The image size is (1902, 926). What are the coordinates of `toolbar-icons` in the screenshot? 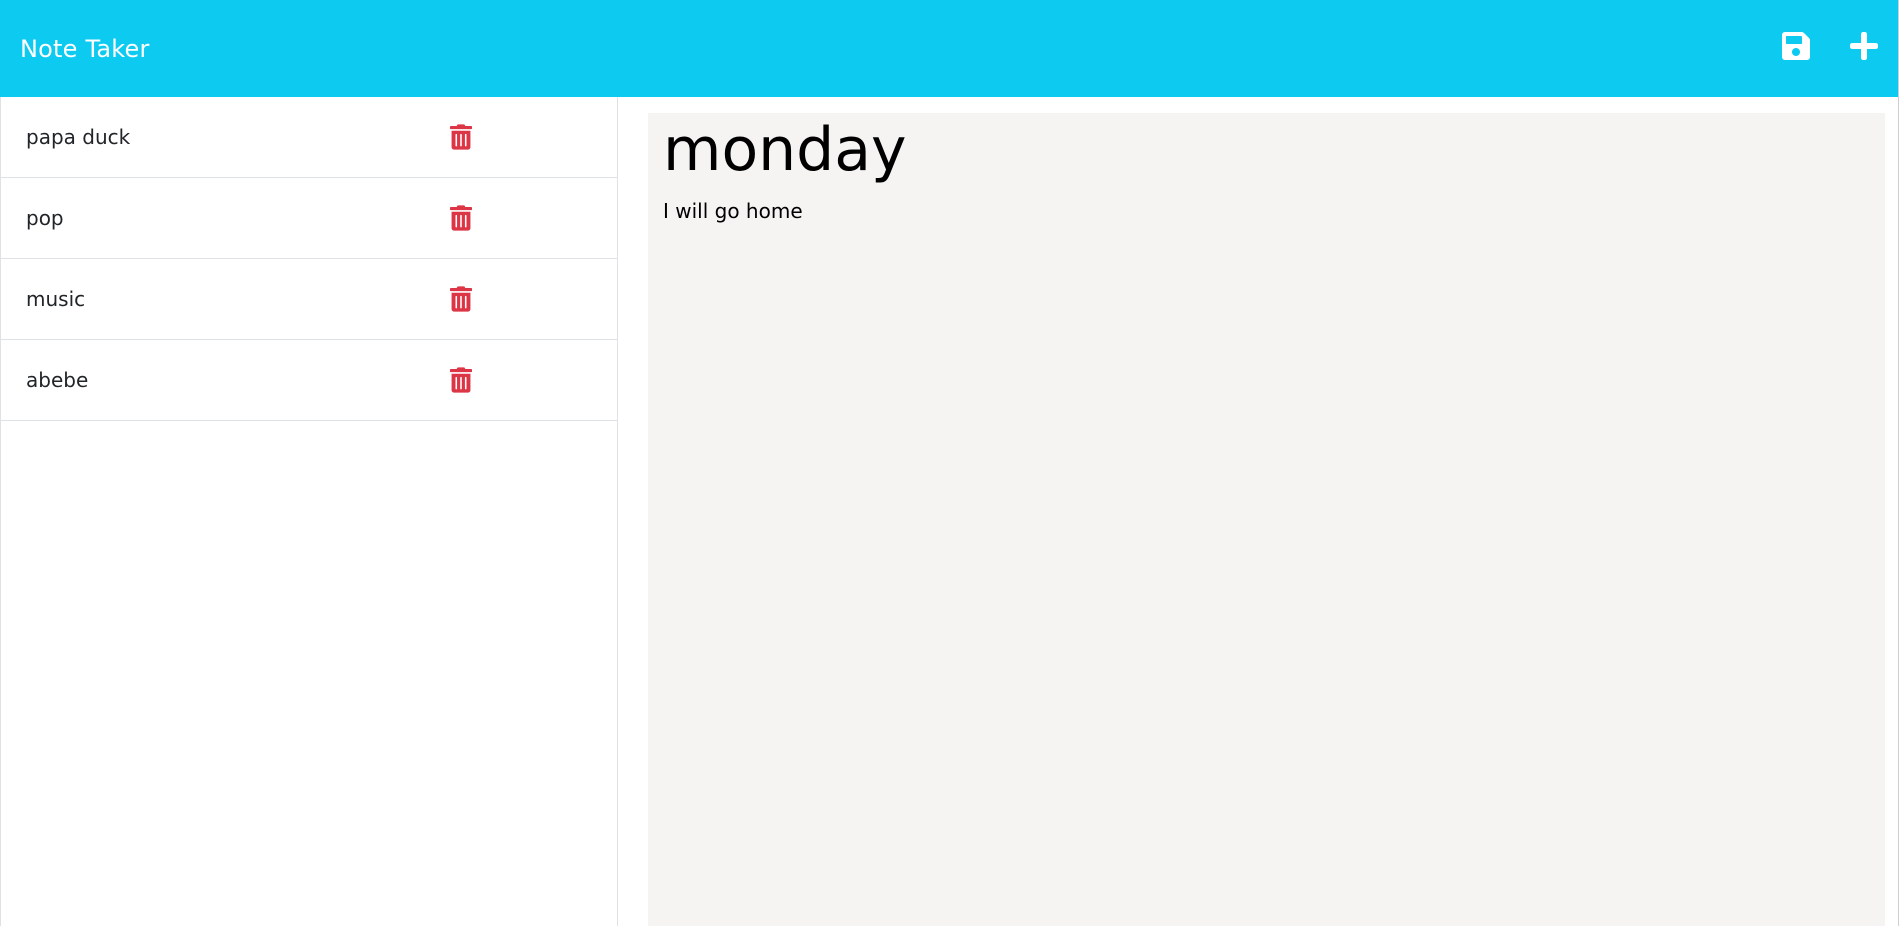 It's located at (1818, 48).